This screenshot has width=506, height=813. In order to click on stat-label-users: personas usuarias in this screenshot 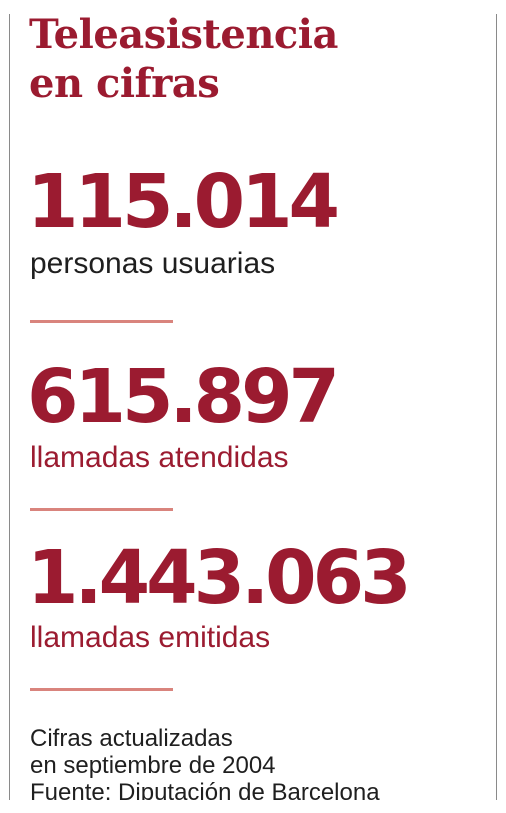, I will do `click(153, 263)`.